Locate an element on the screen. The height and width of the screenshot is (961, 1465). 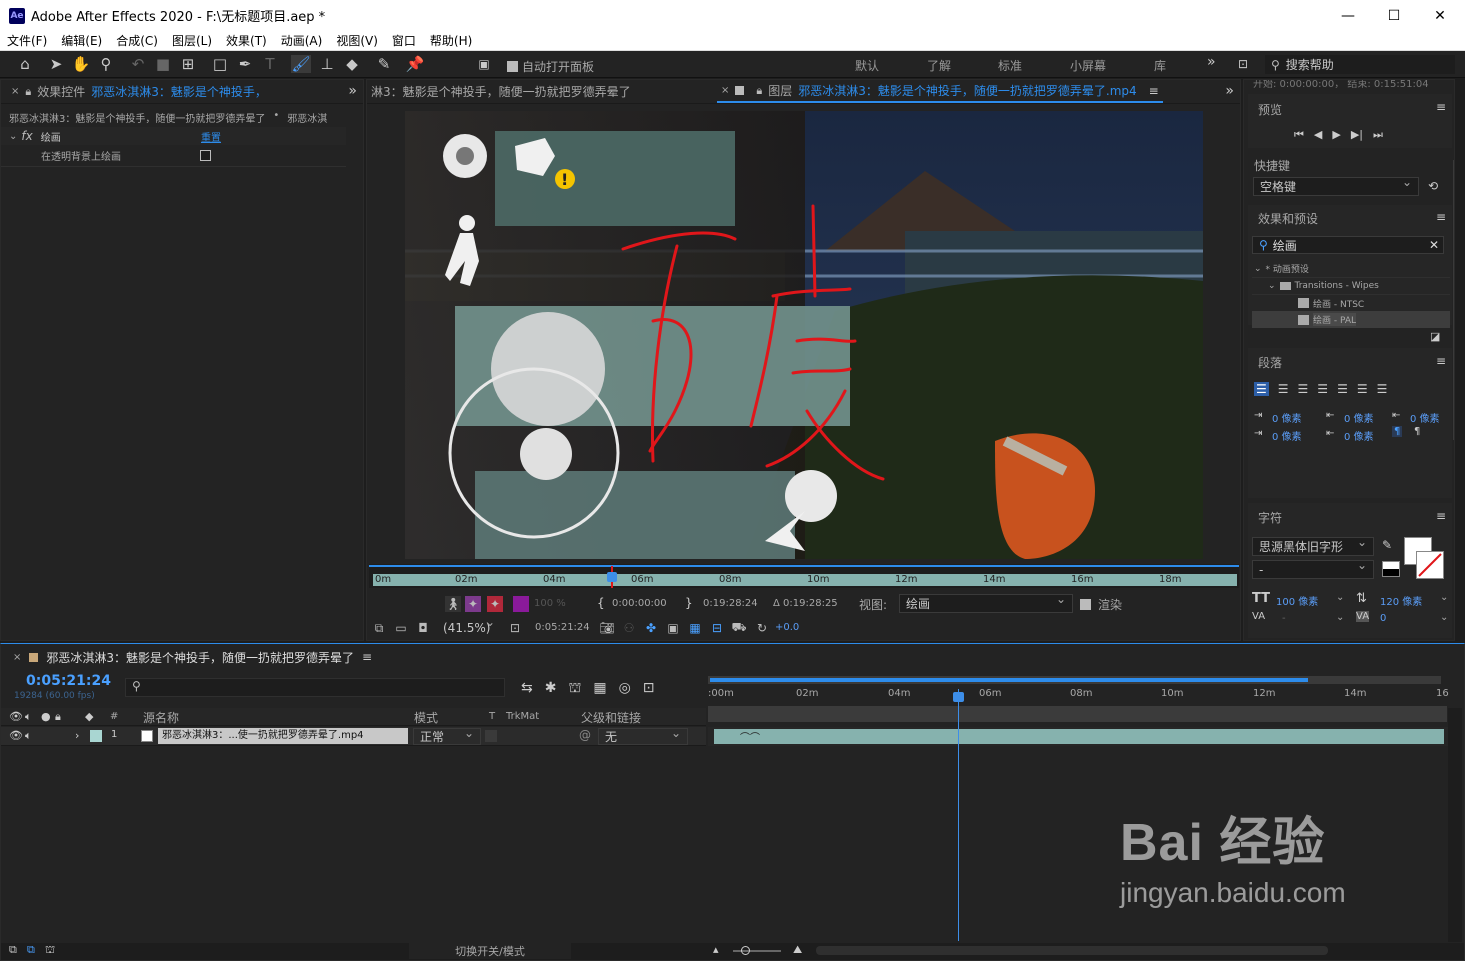
sync-settings-icon: ⊡ is located at coordinates (1243, 64).